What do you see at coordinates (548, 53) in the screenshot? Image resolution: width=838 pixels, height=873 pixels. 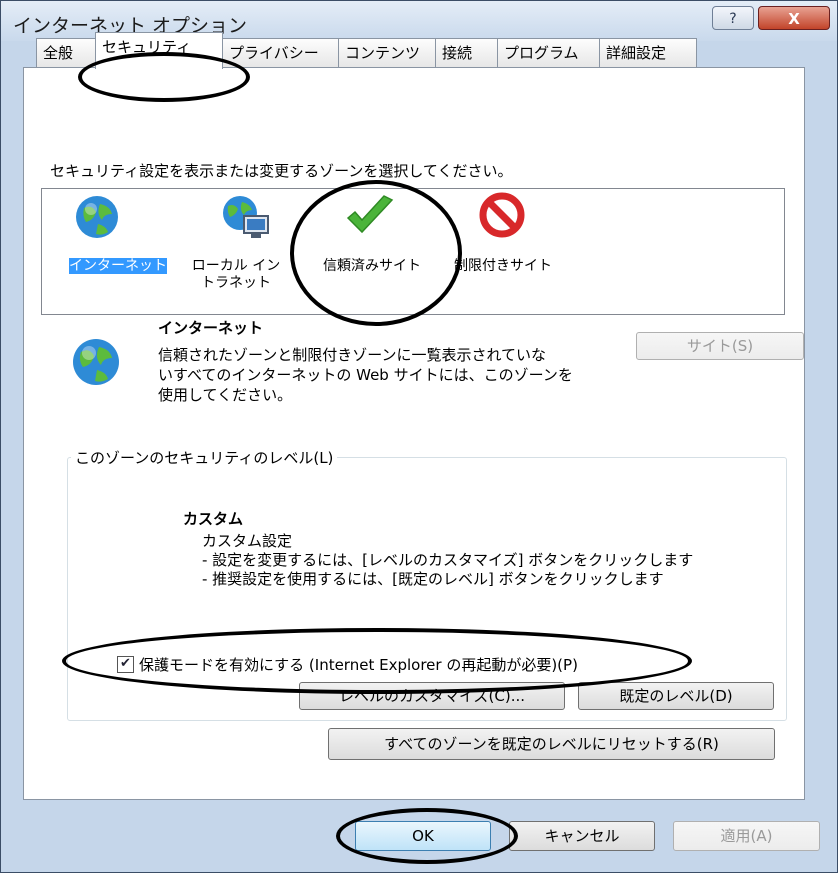 I see `tab-programs: プログラム` at bounding box center [548, 53].